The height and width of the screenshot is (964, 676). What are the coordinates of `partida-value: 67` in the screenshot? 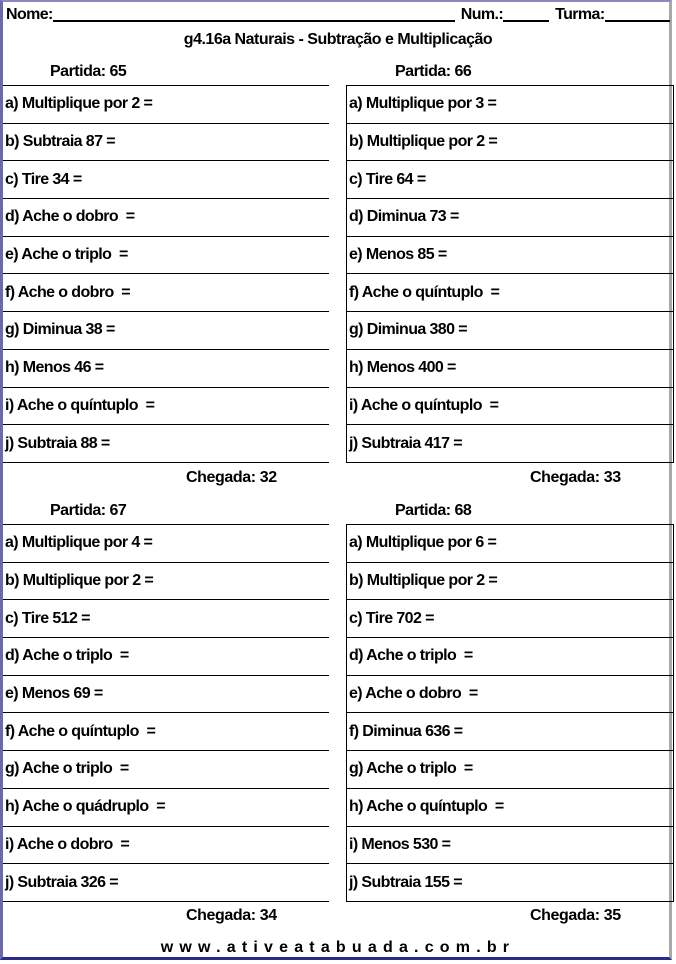 It's located at (118, 510).